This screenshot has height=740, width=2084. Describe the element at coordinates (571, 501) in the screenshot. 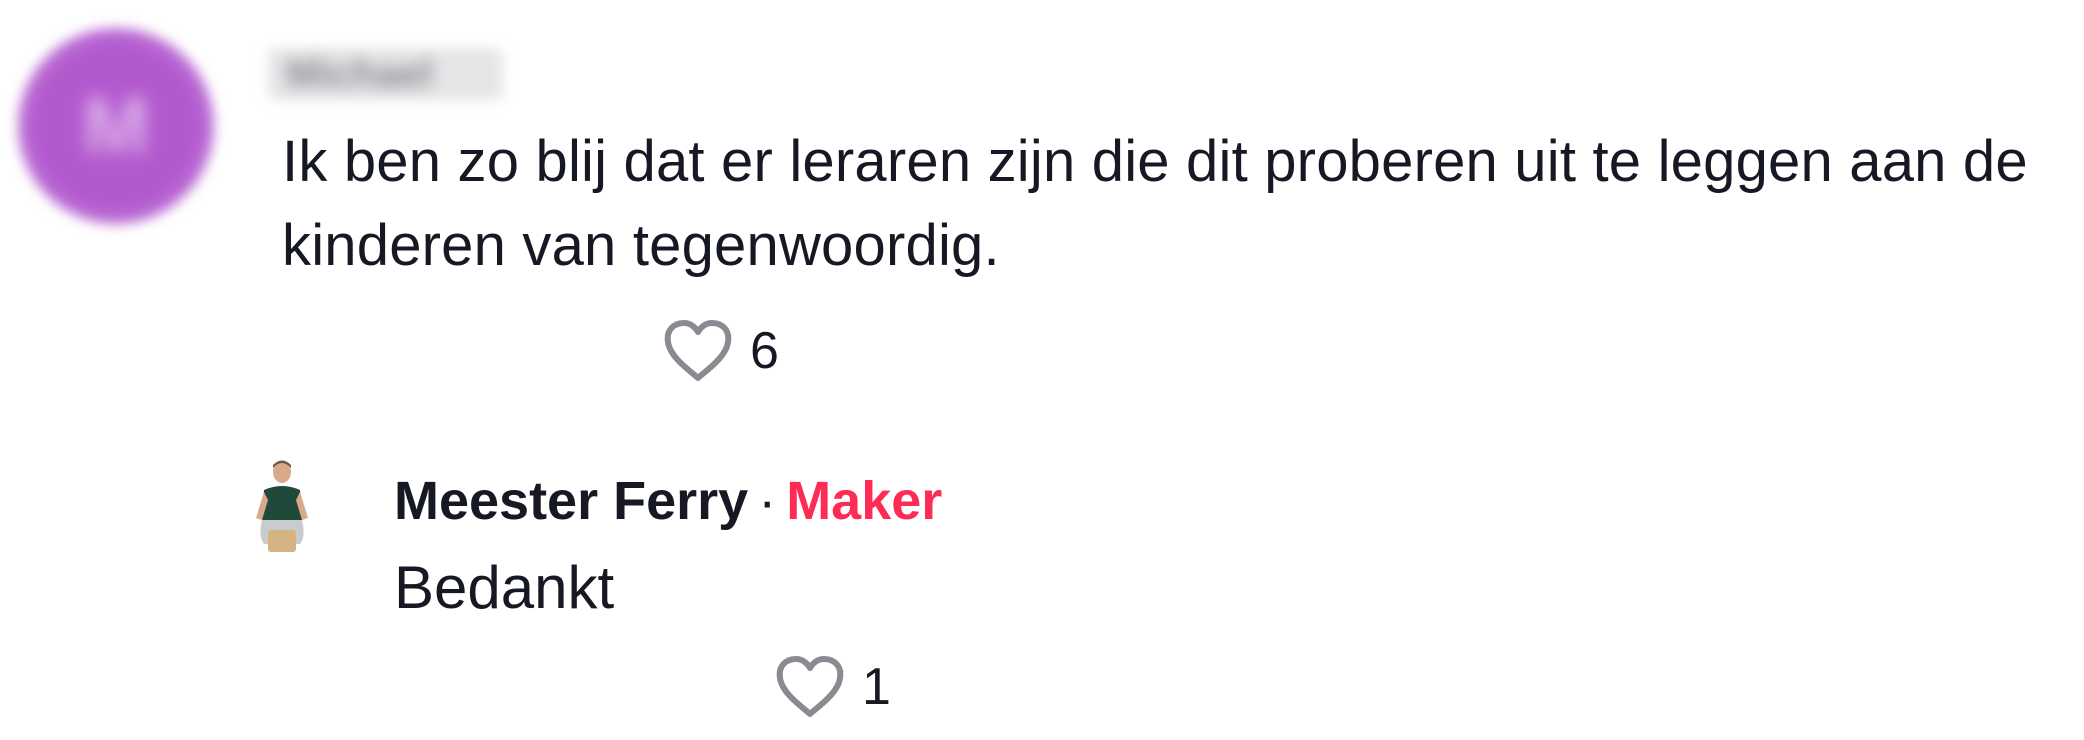

I see `reply-author-name: Meester Ferry` at that location.